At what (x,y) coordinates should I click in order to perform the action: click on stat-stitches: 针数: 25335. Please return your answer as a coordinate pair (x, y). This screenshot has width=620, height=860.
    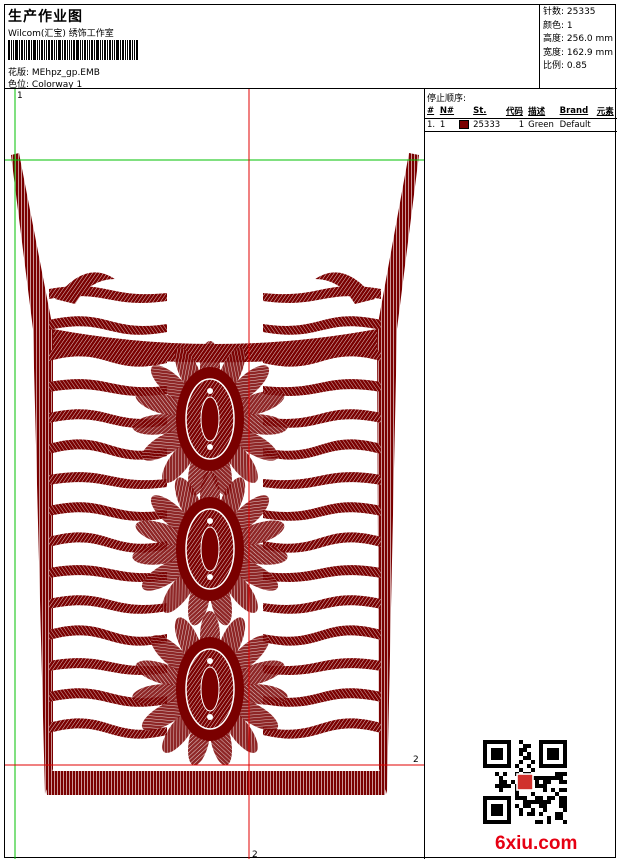
    Looking at the image, I should click on (569, 12).